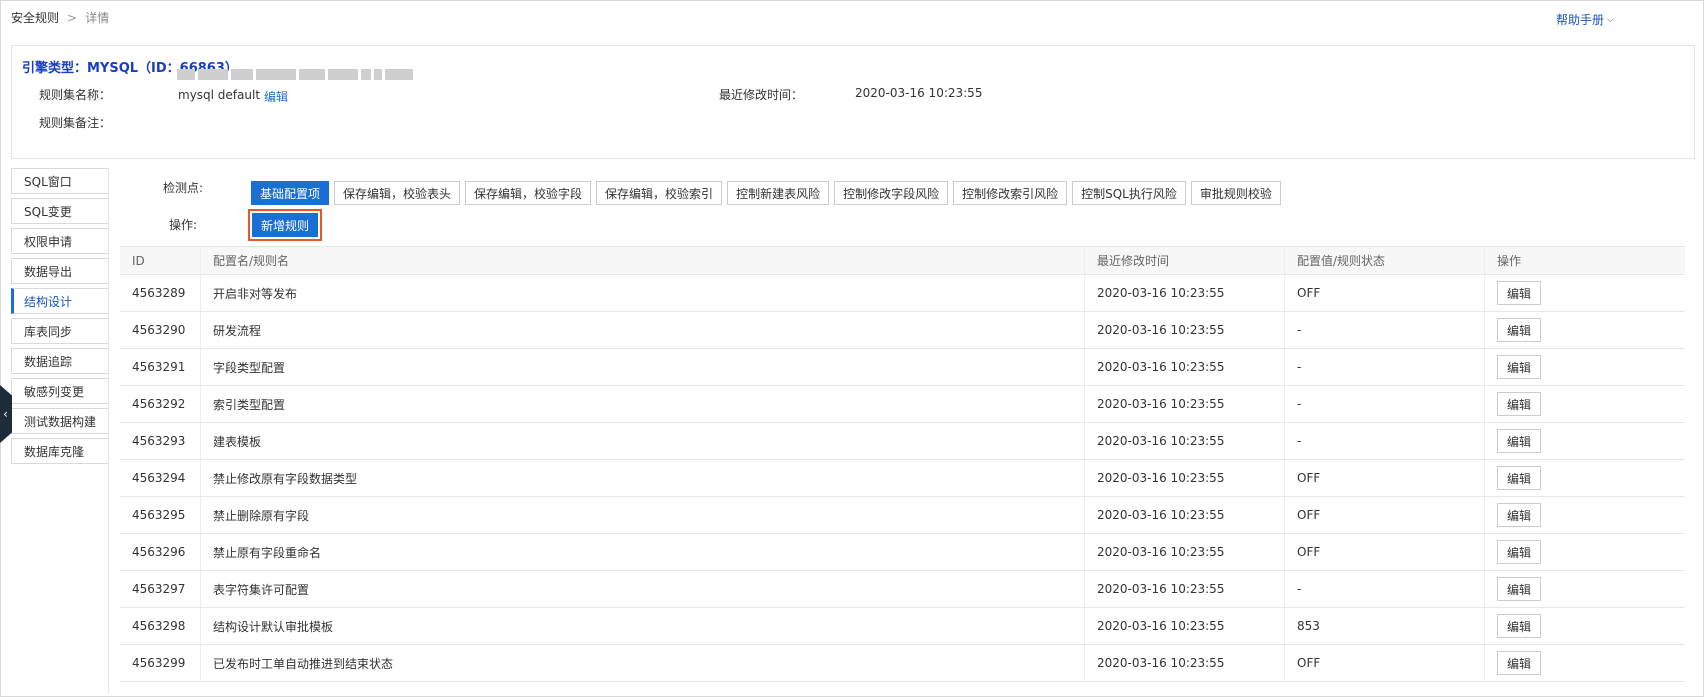 The image size is (1704, 697). Describe the element at coordinates (643, 552) in the screenshot. I see `cell-rule-name: 禁止原有字段重命名` at that location.